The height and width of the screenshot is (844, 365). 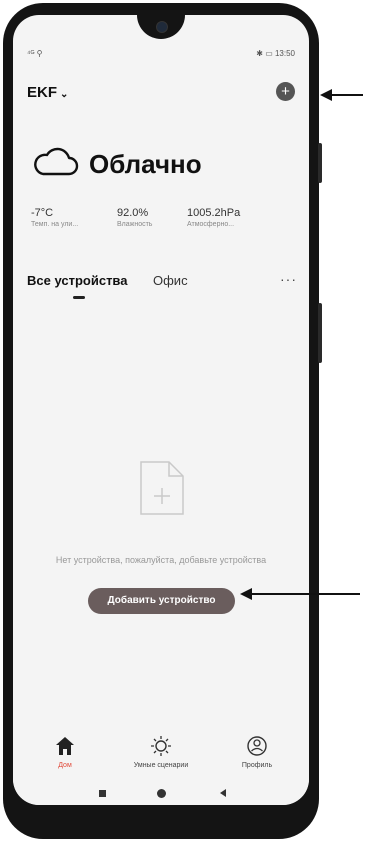 I want to click on more-icon: ···, so click(x=288, y=279).